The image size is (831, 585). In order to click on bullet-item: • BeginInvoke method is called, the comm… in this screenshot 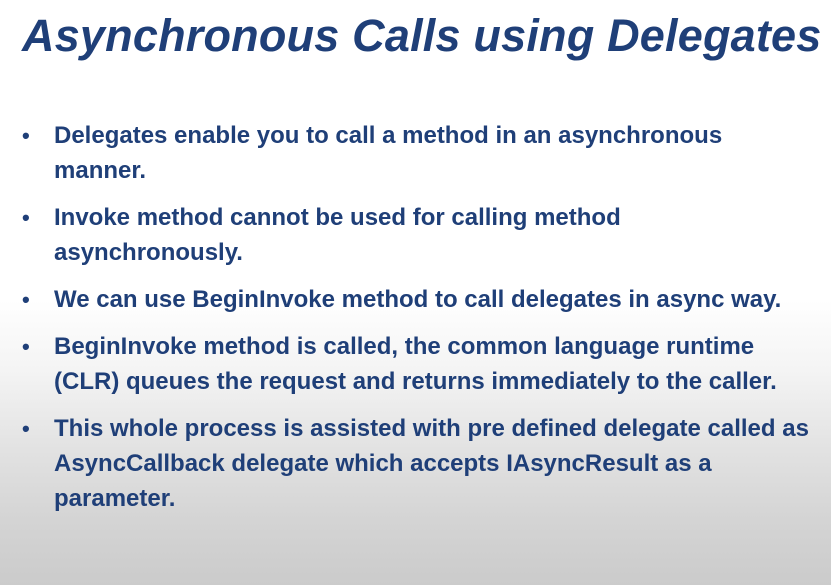, I will do `click(415, 364)`.